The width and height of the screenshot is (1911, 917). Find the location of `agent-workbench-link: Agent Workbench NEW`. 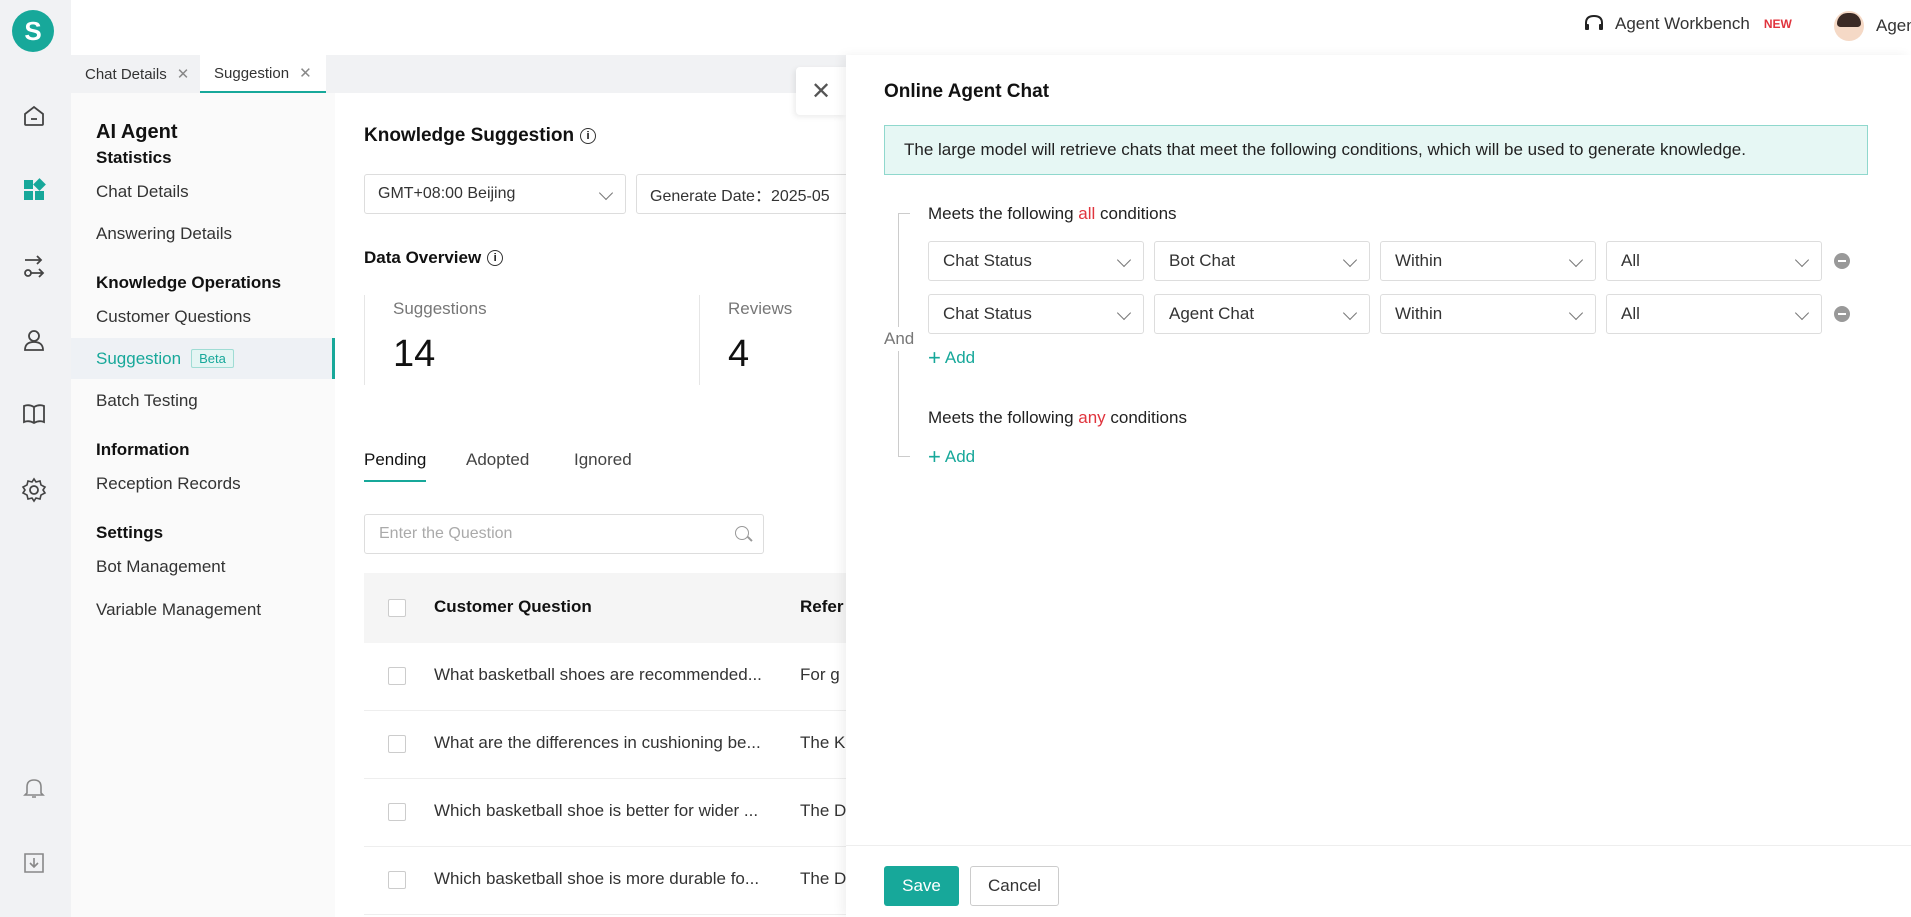

agent-workbench-link: Agent Workbench NEW is located at coordinates (1687, 24).